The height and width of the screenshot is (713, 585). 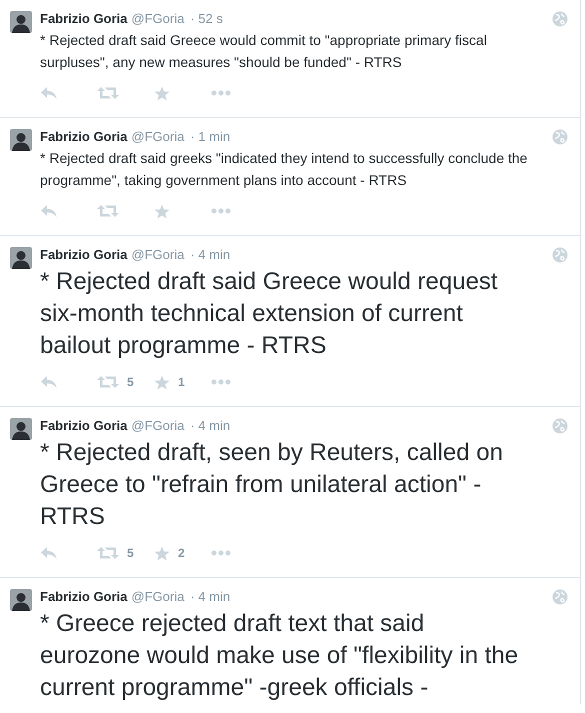 What do you see at coordinates (269, 314) in the screenshot?
I see `tweet-text: * Rejected draft said Greece would request six-month technical extension of current bailout programme - RTRS` at bounding box center [269, 314].